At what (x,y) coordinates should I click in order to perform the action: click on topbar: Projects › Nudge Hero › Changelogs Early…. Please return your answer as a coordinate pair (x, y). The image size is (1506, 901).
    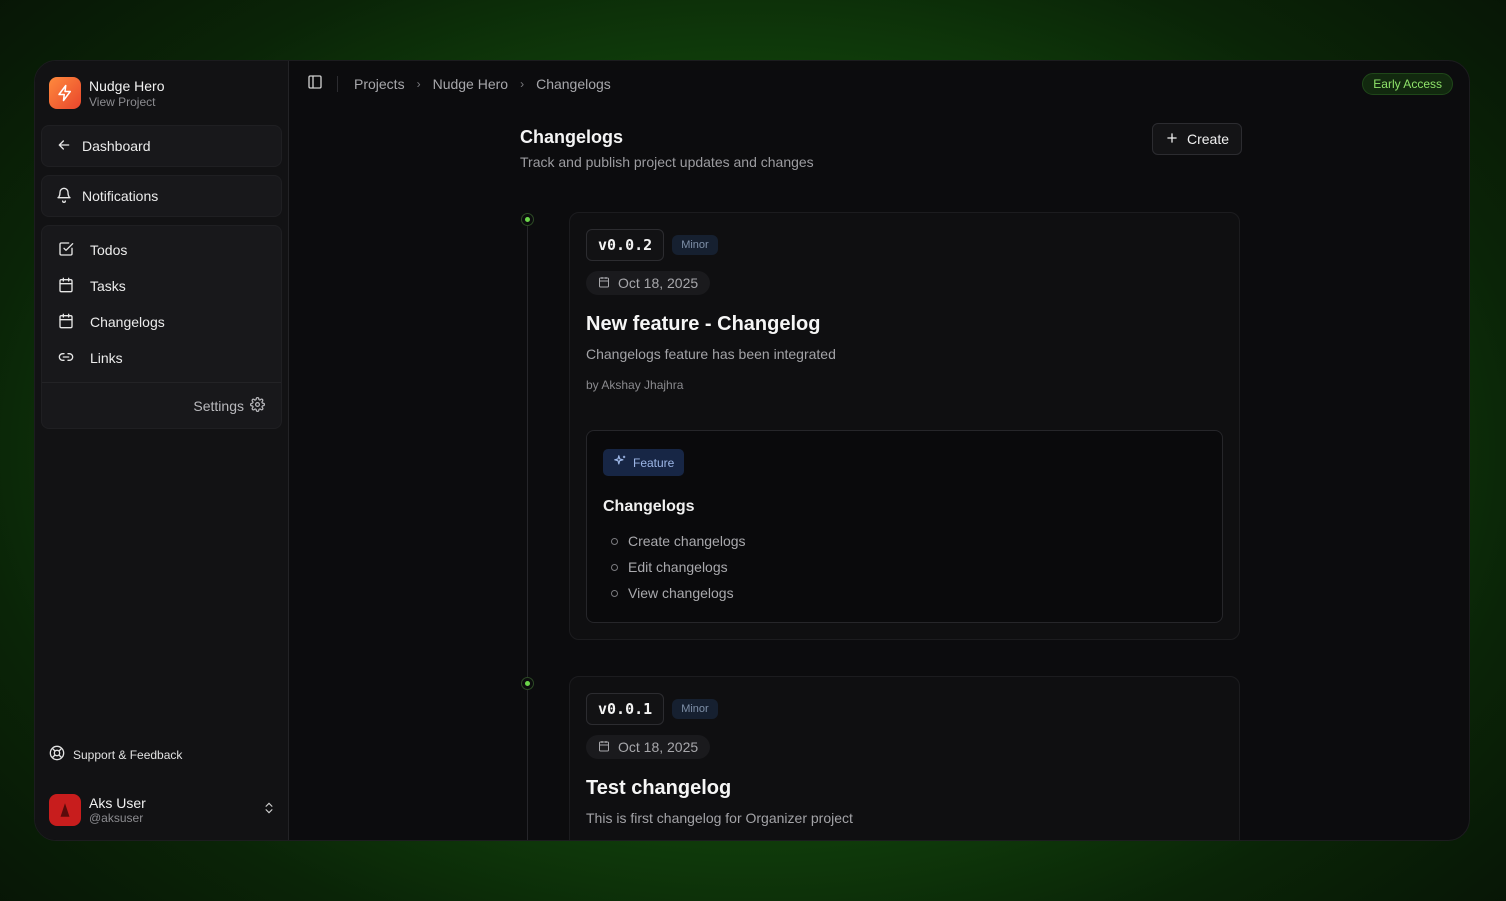
    Looking at the image, I should click on (879, 84).